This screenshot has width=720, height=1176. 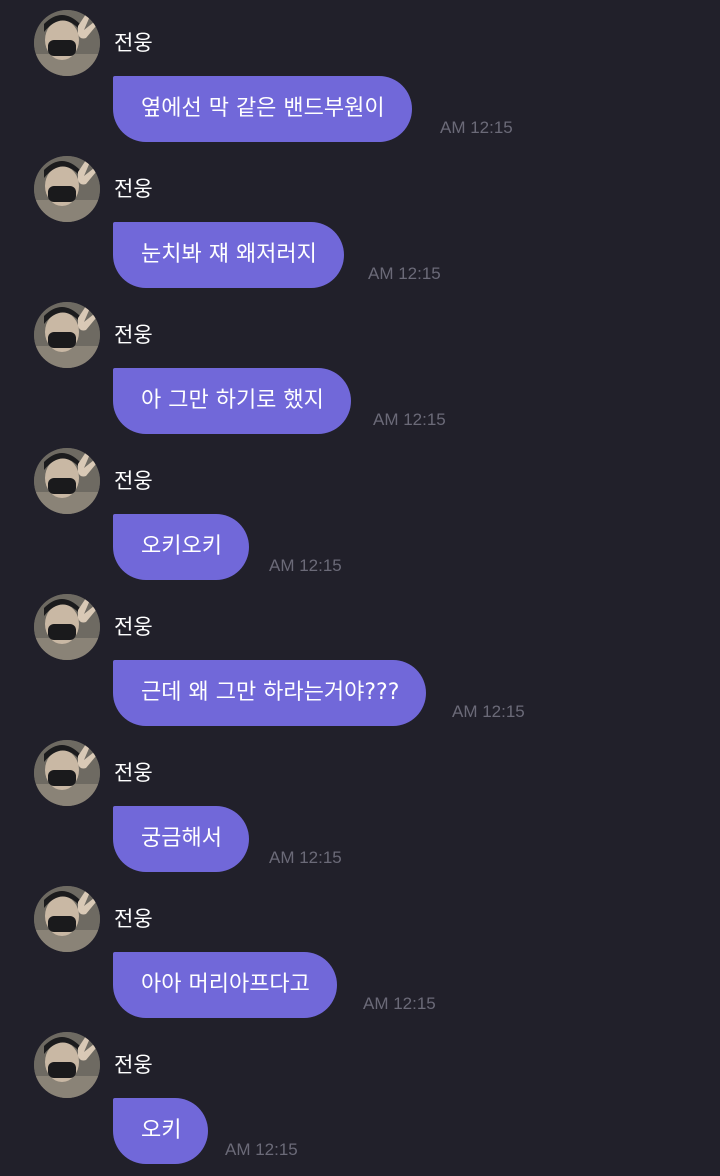 What do you see at coordinates (232, 401) in the screenshot?
I see `message-bubble: 아 그만 하기로 했지` at bounding box center [232, 401].